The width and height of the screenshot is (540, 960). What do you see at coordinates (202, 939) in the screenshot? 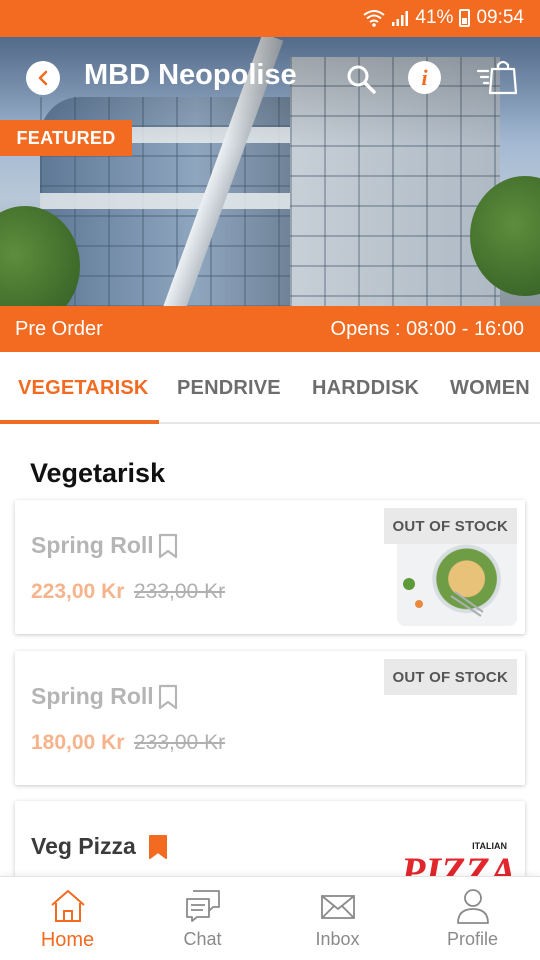
I see `nav-label: Chat` at bounding box center [202, 939].